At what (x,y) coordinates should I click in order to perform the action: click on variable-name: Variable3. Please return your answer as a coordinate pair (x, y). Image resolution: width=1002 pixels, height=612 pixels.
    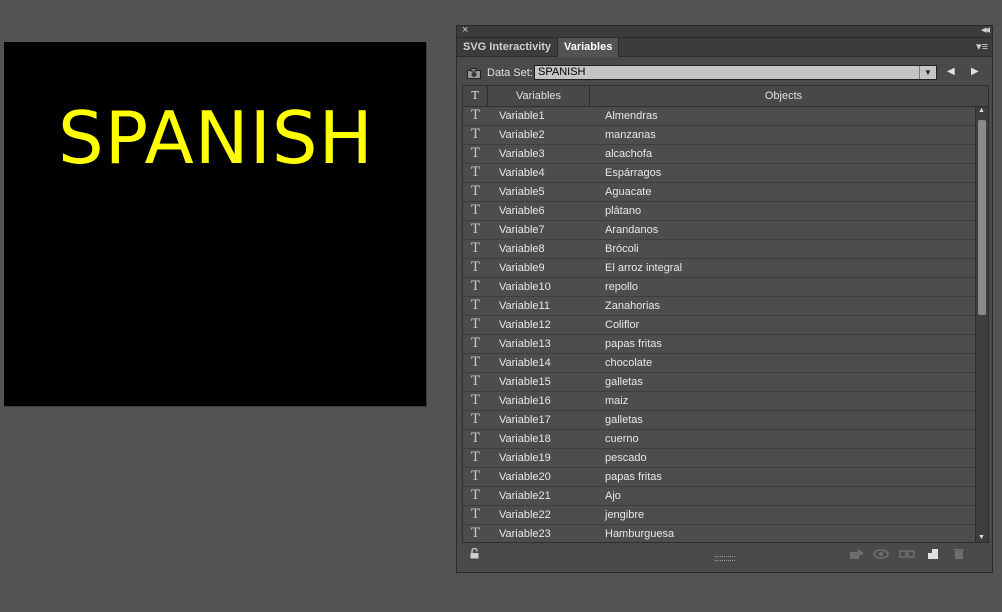
    Looking at the image, I should click on (522, 154).